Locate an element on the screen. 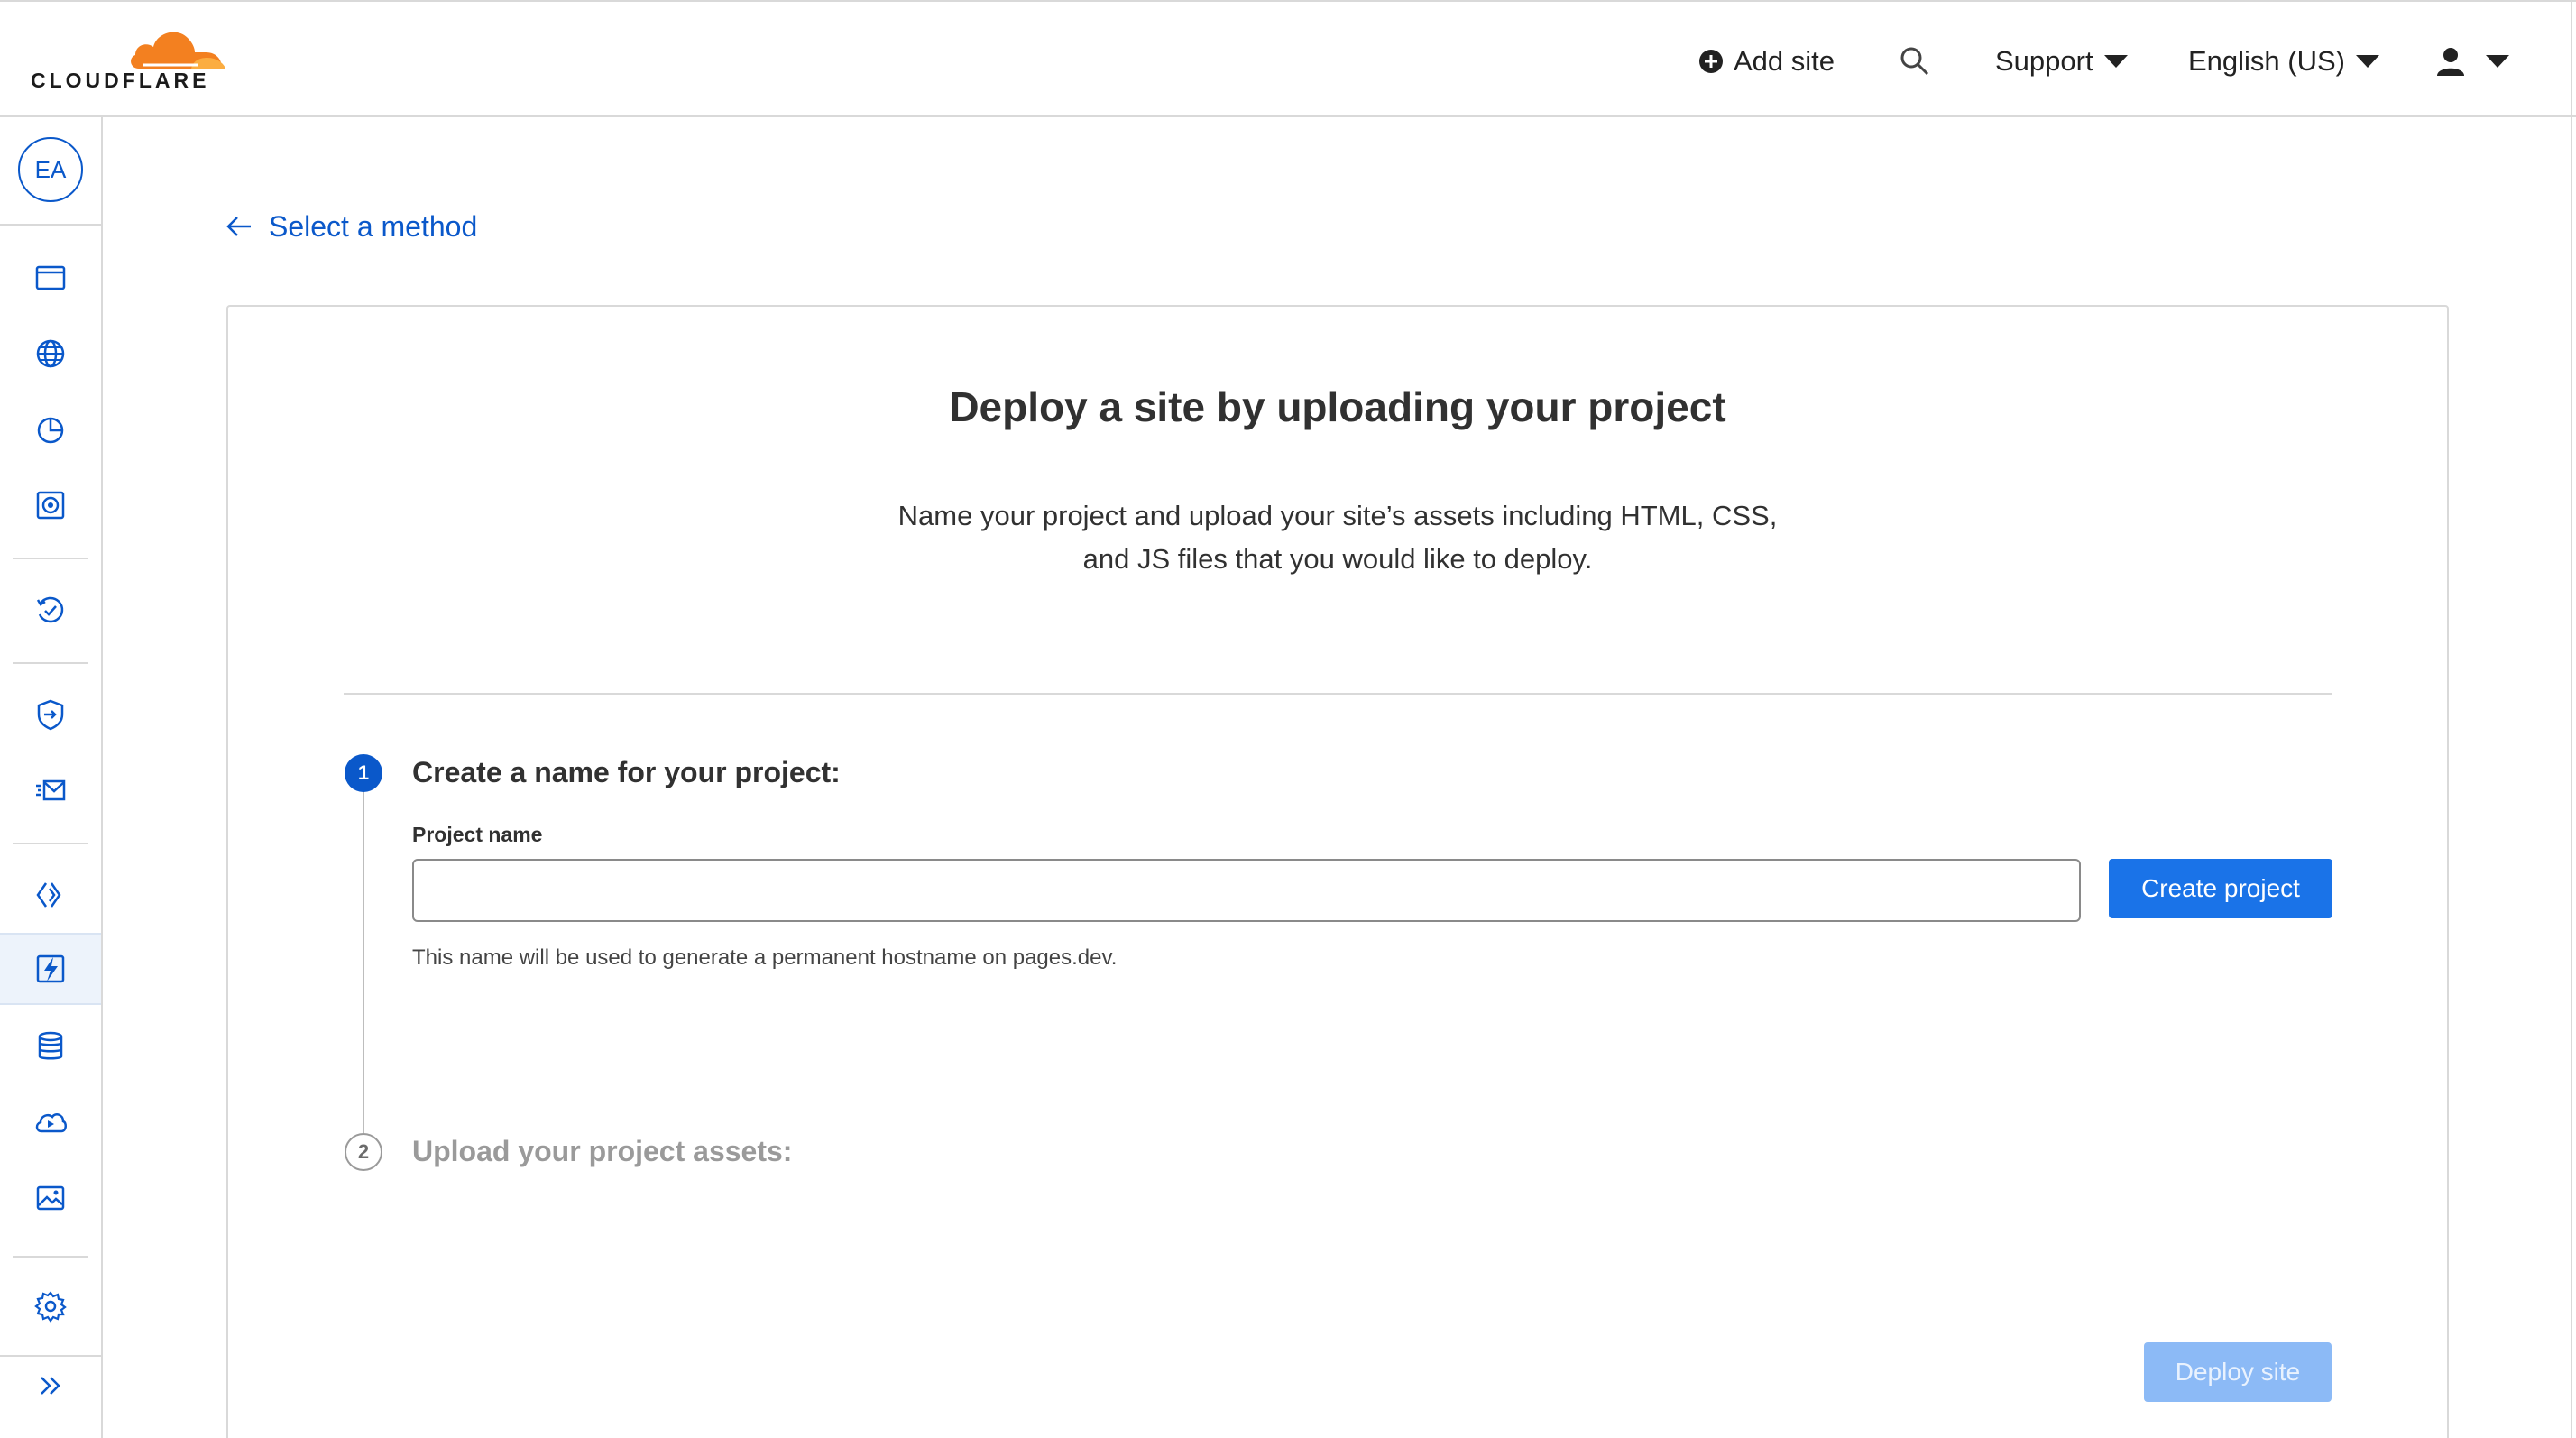  settings-icon is located at coordinates (50, 1307).